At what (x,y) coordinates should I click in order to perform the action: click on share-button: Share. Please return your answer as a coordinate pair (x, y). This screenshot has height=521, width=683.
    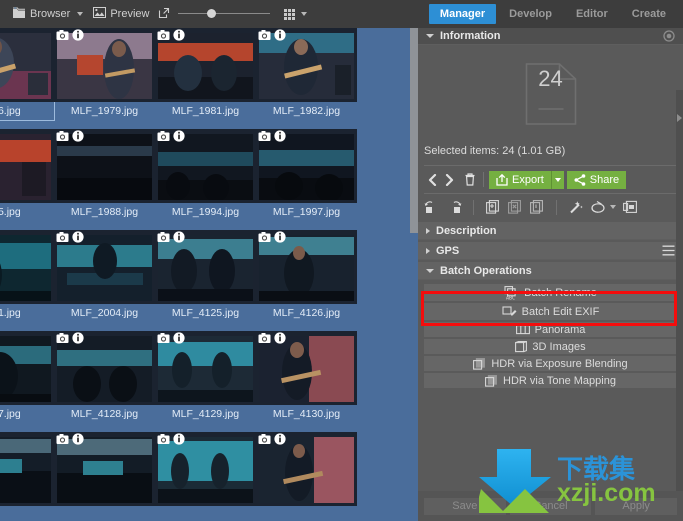
    Looking at the image, I should click on (596, 179).